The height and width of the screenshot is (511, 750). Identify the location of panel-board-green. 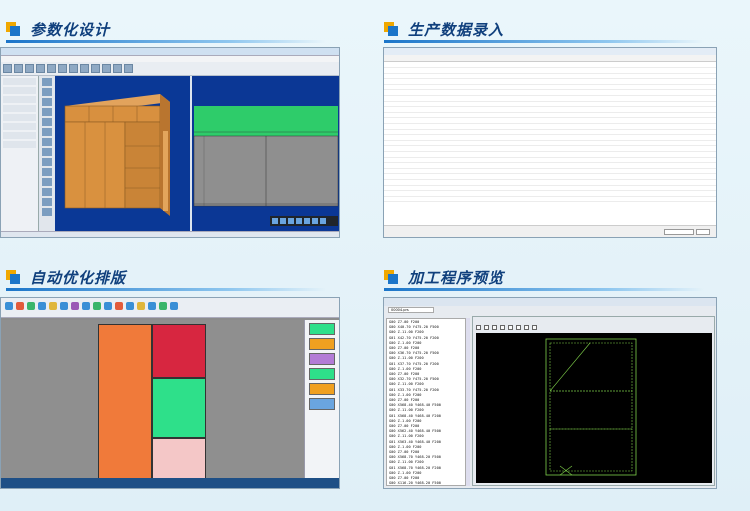
(179, 408).